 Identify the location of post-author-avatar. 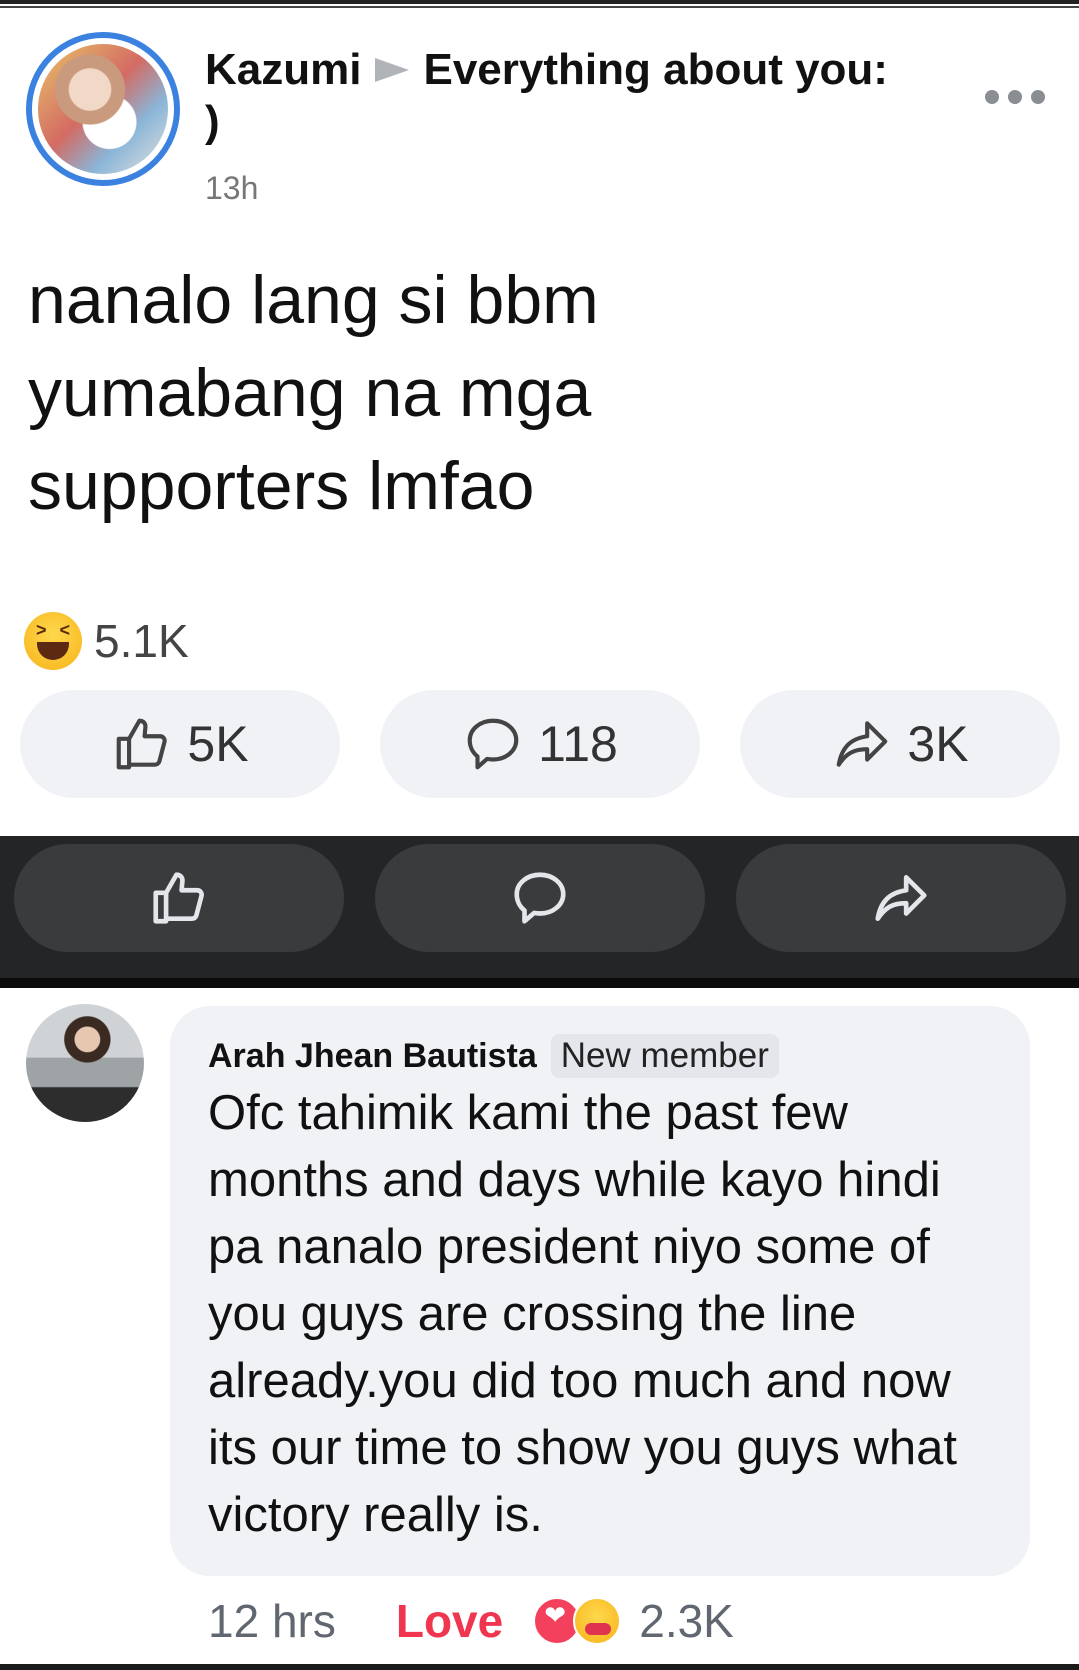
(103, 109).